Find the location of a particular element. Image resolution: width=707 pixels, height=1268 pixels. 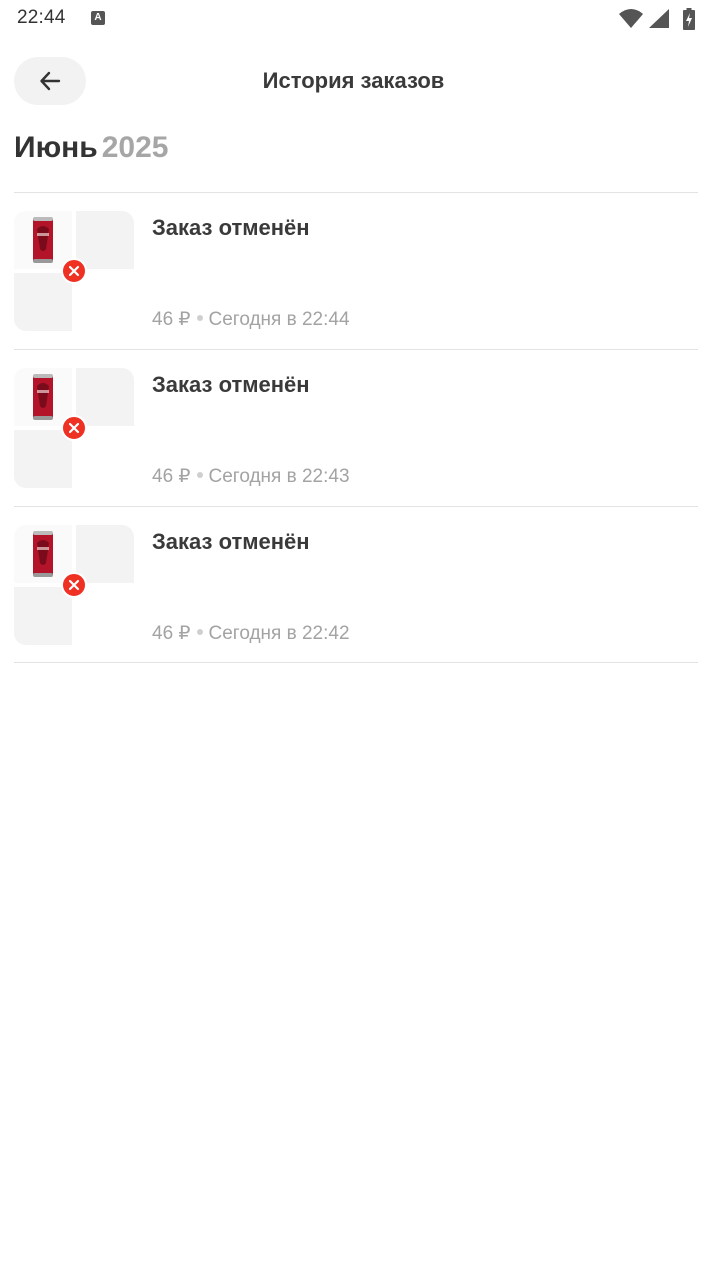

battery-charging-icon is located at coordinates (689, 19).